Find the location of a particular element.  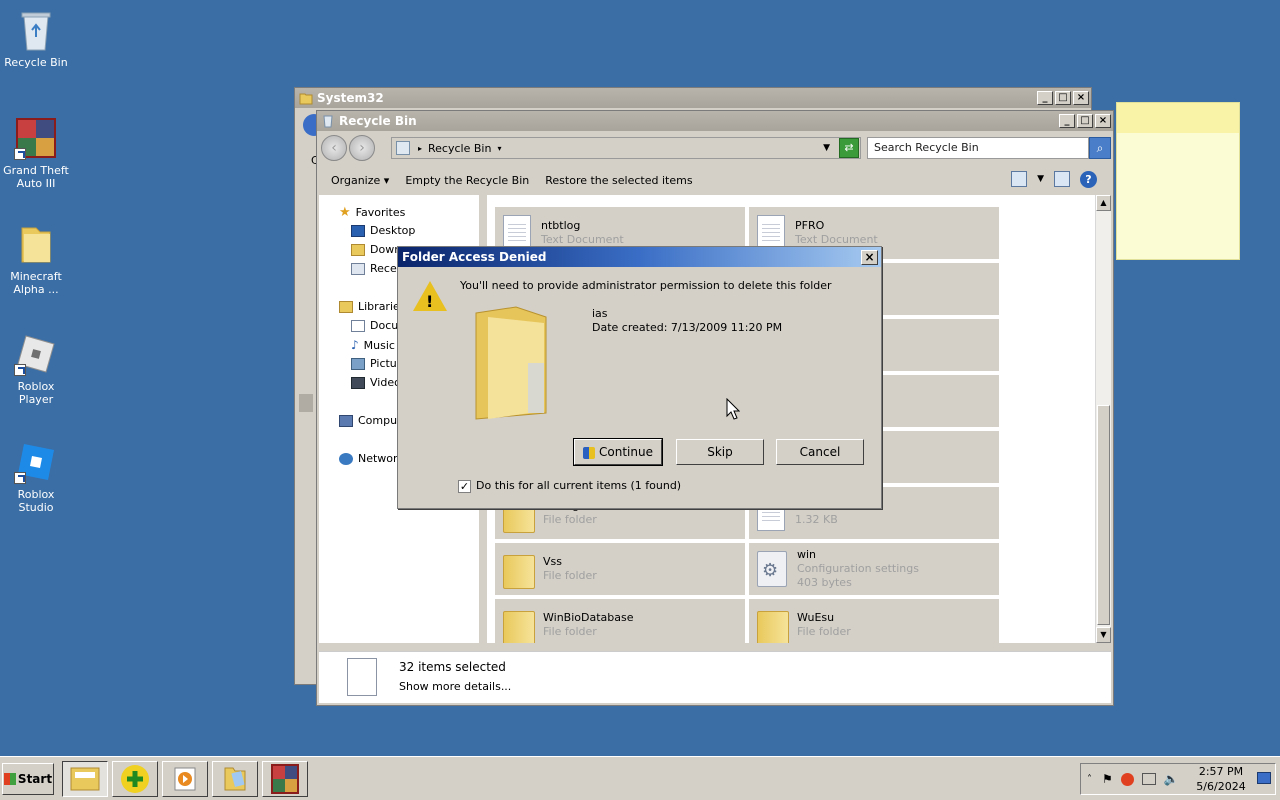

taskbar-app-green is located at coordinates (135, 779).